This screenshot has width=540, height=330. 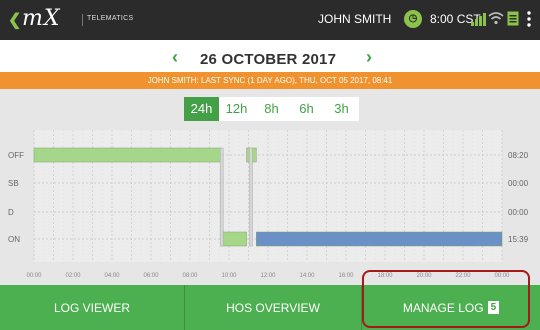 I want to click on log-viewer-button: LOG VIEWER, so click(x=92, y=307).